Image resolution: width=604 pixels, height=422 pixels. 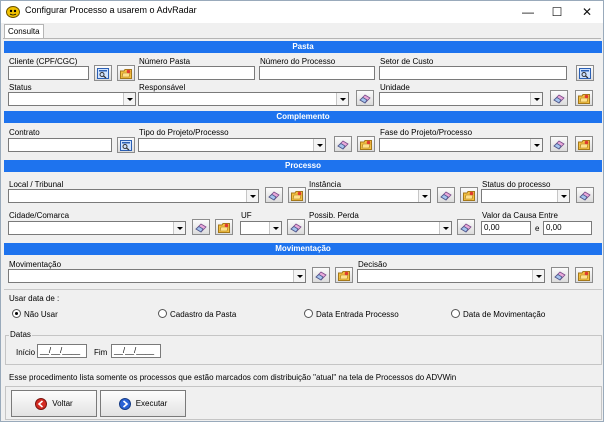 What do you see at coordinates (343, 144) in the screenshot?
I see `tipo-clear-button` at bounding box center [343, 144].